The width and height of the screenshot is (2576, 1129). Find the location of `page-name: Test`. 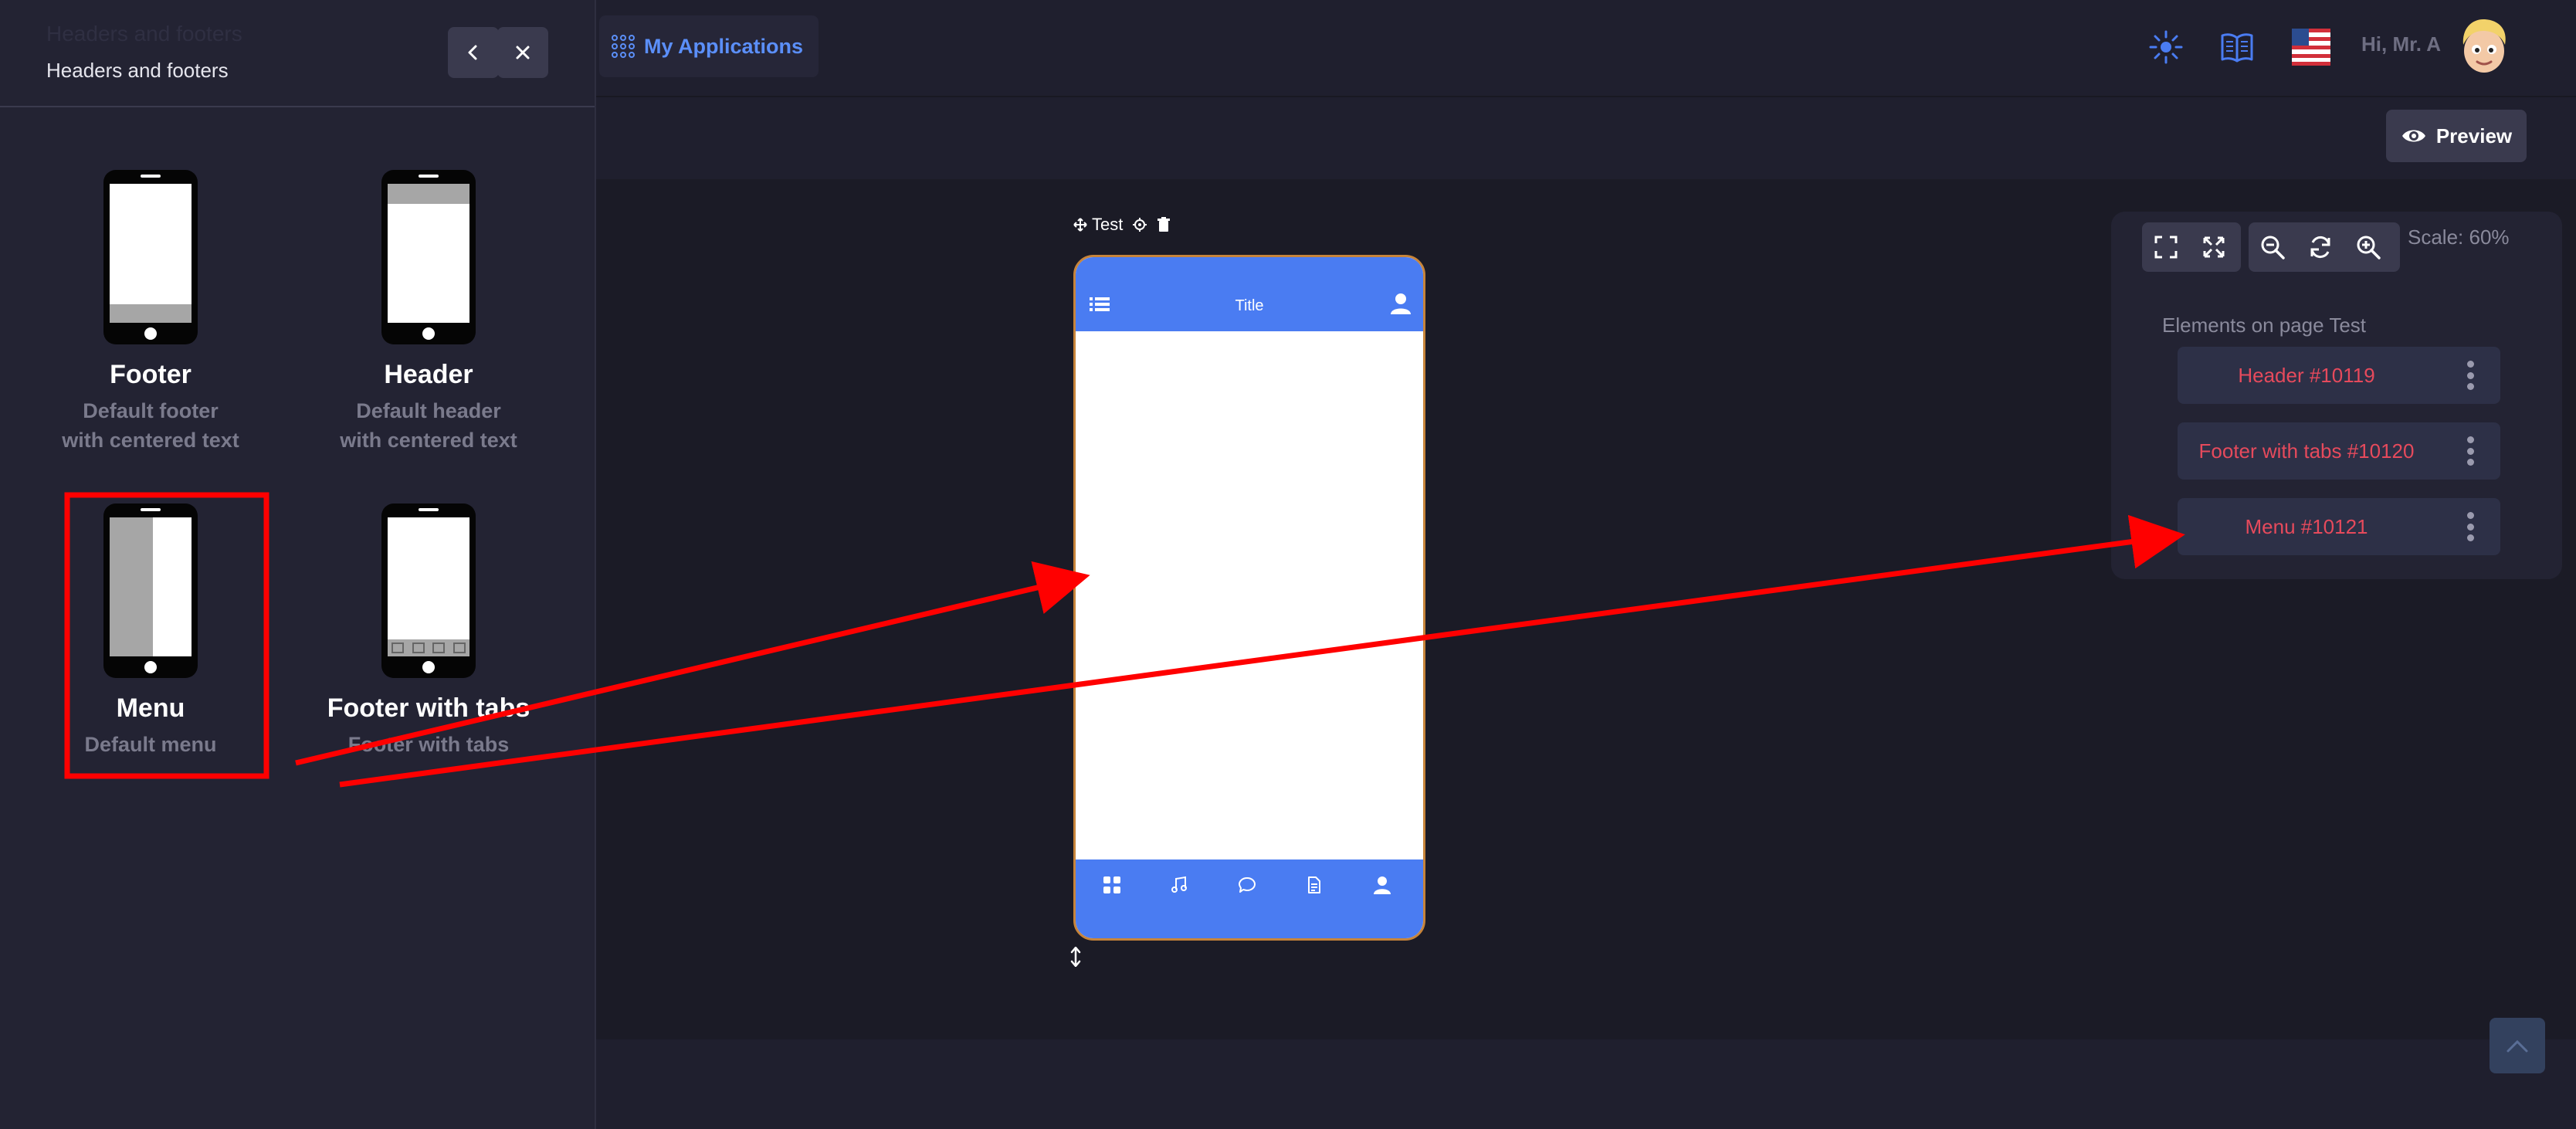

page-name: Test is located at coordinates (1108, 224).